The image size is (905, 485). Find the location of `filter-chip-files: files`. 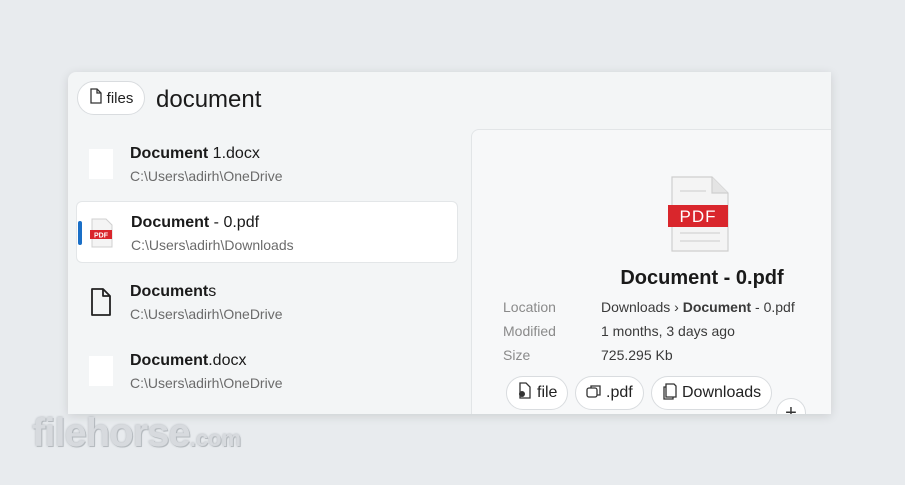

filter-chip-files: files is located at coordinates (111, 98).